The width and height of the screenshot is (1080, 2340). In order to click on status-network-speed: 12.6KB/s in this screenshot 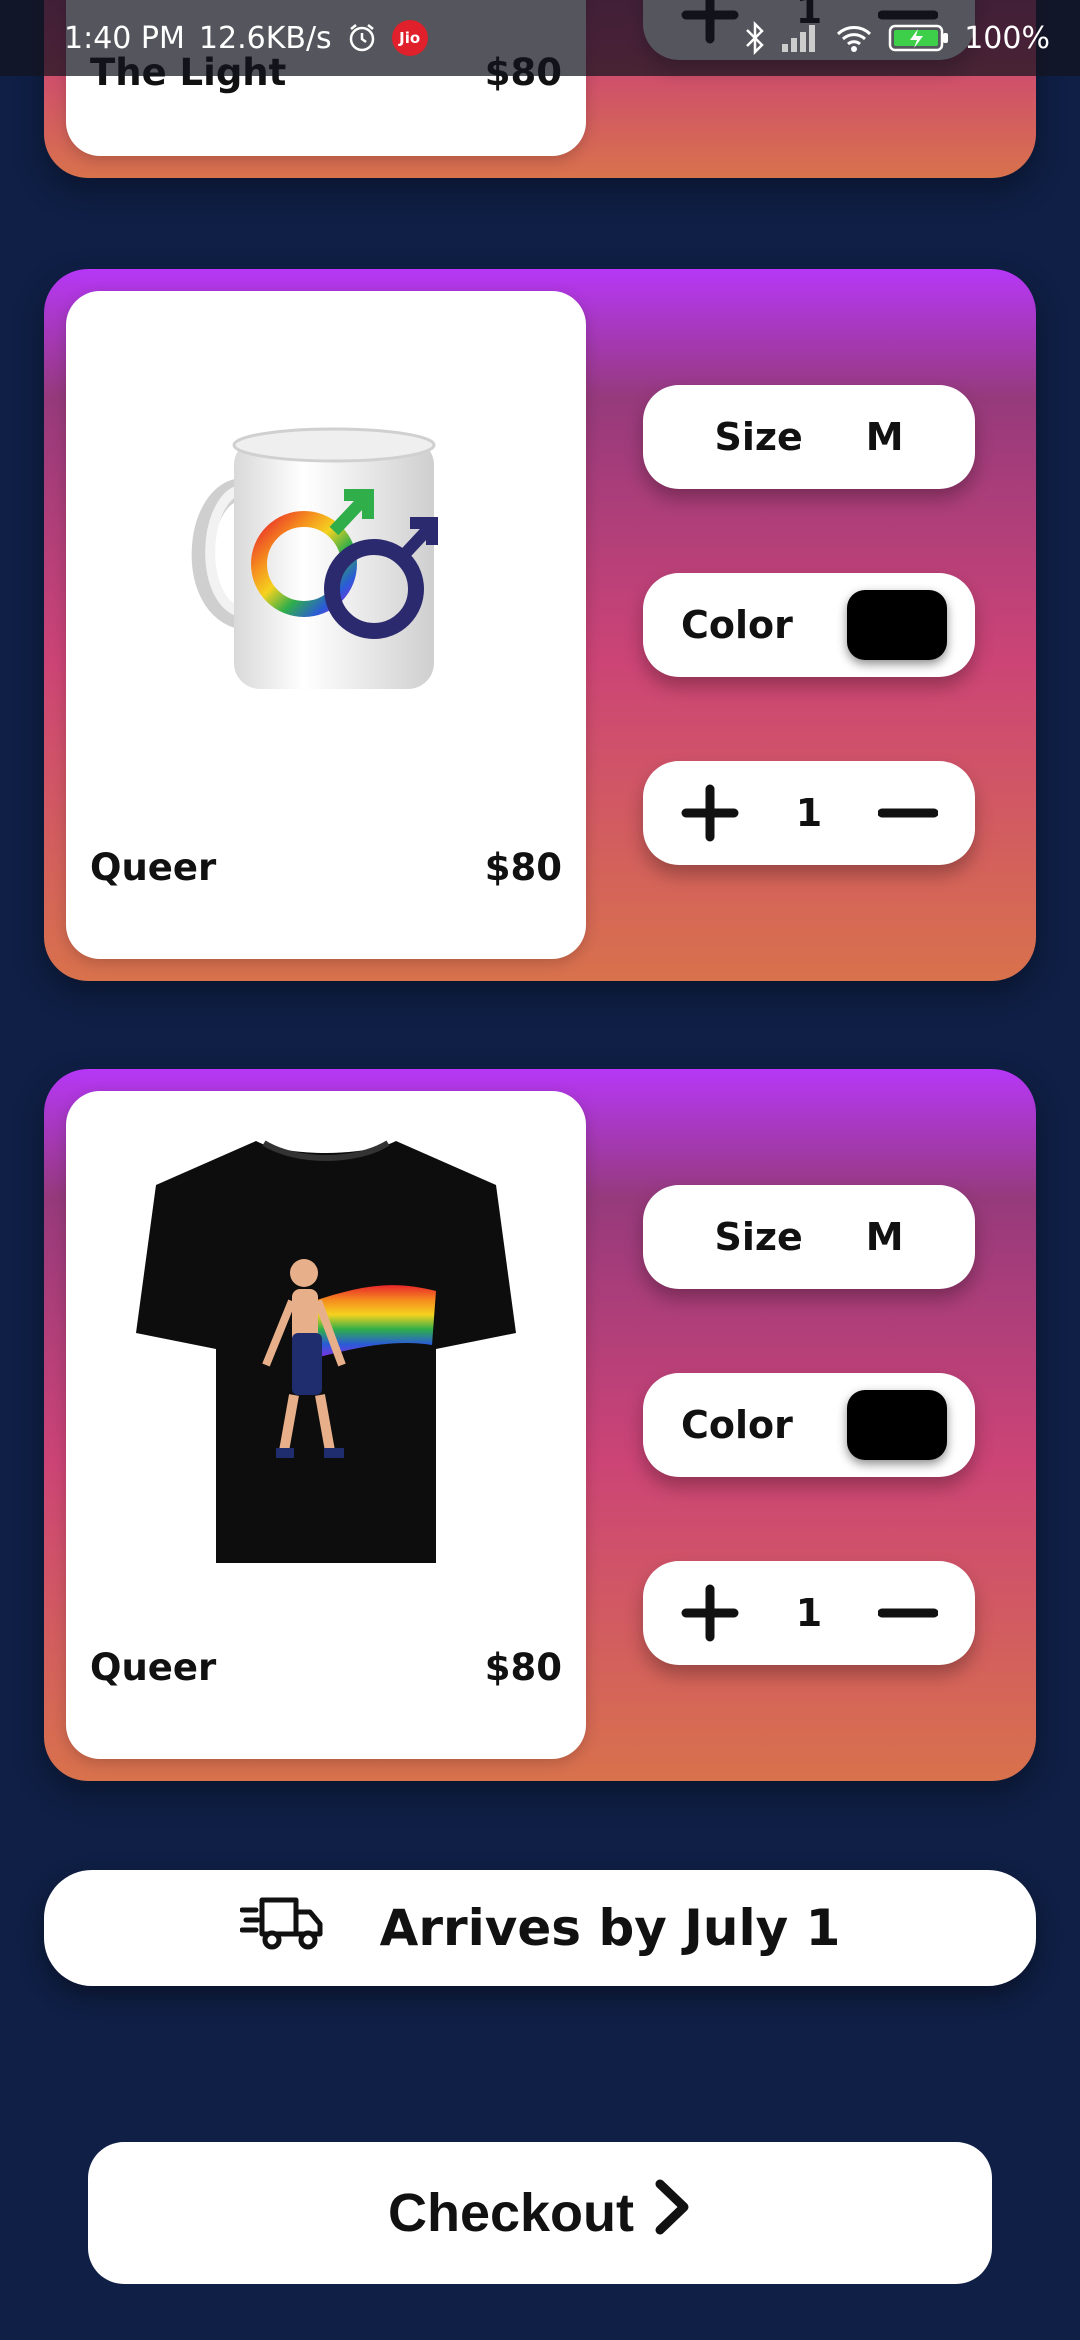, I will do `click(265, 38)`.